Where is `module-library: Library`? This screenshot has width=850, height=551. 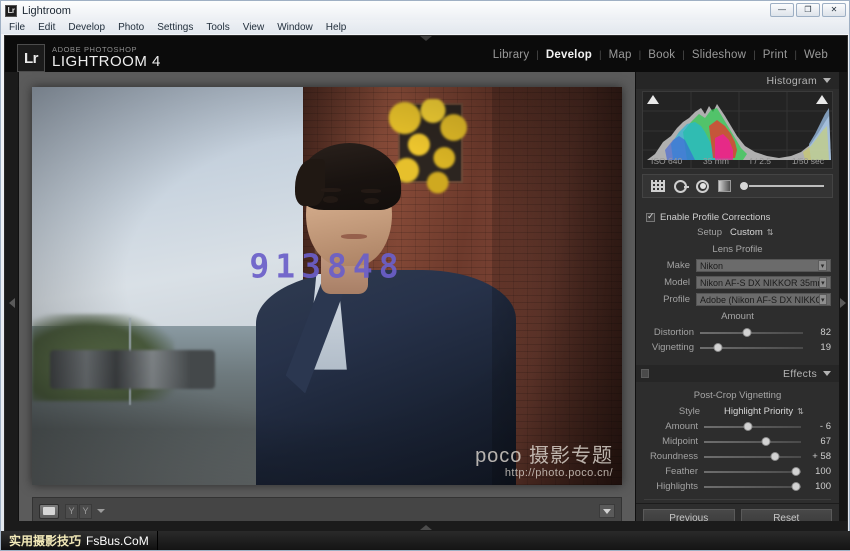
module-library: Library is located at coordinates (511, 55).